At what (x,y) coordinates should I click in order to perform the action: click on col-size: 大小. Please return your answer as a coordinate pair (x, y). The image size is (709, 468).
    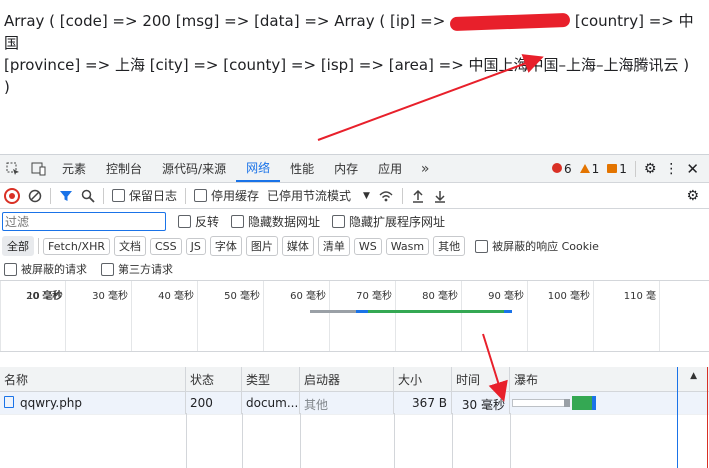
    Looking at the image, I should click on (423, 379).